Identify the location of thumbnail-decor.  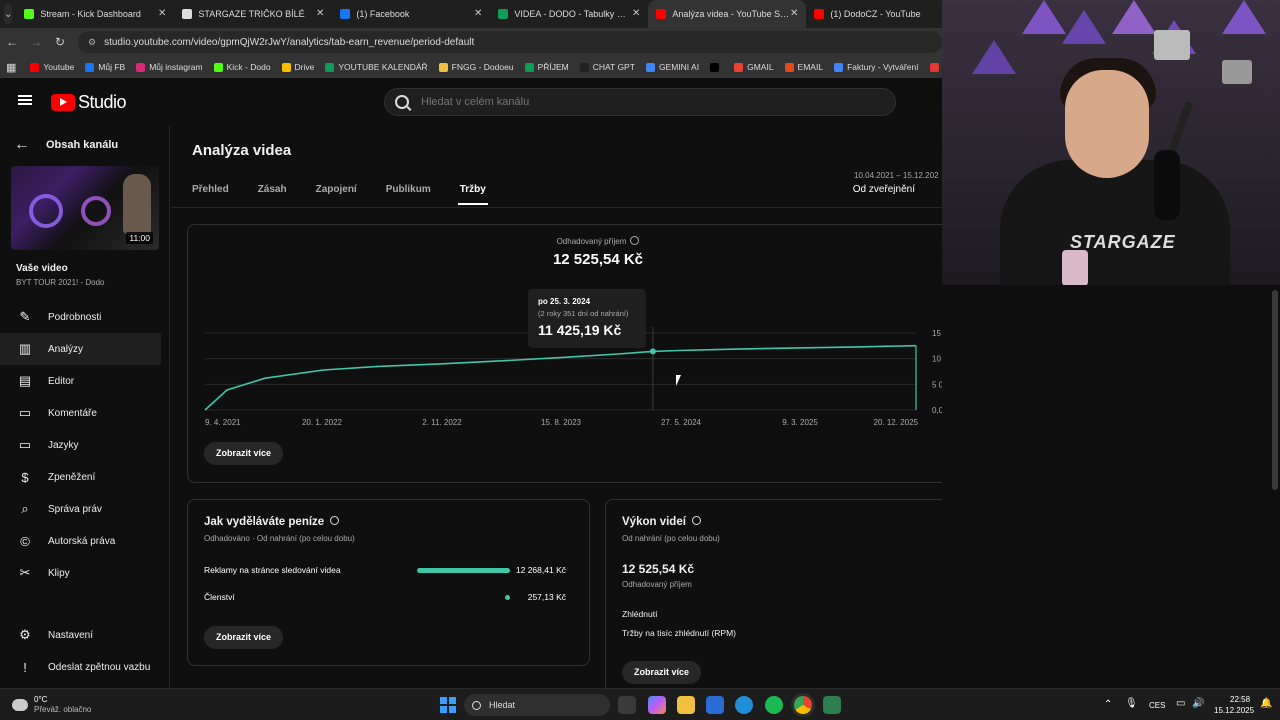
(96, 211).